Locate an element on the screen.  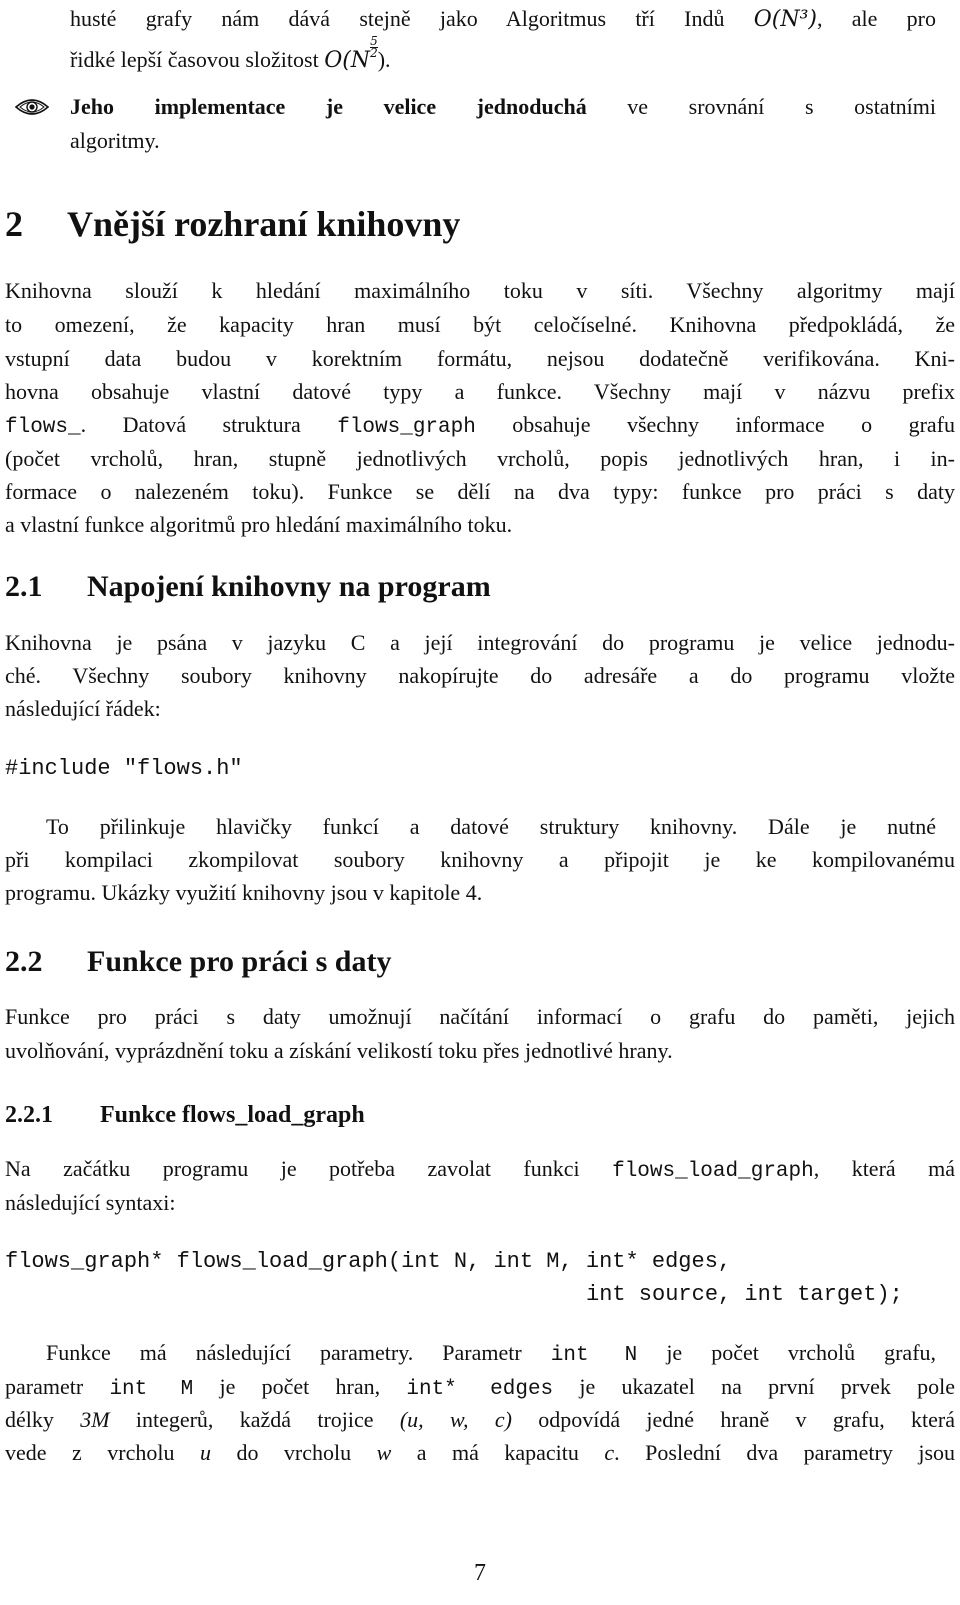
text: algoritmy. is located at coordinates (115, 140).